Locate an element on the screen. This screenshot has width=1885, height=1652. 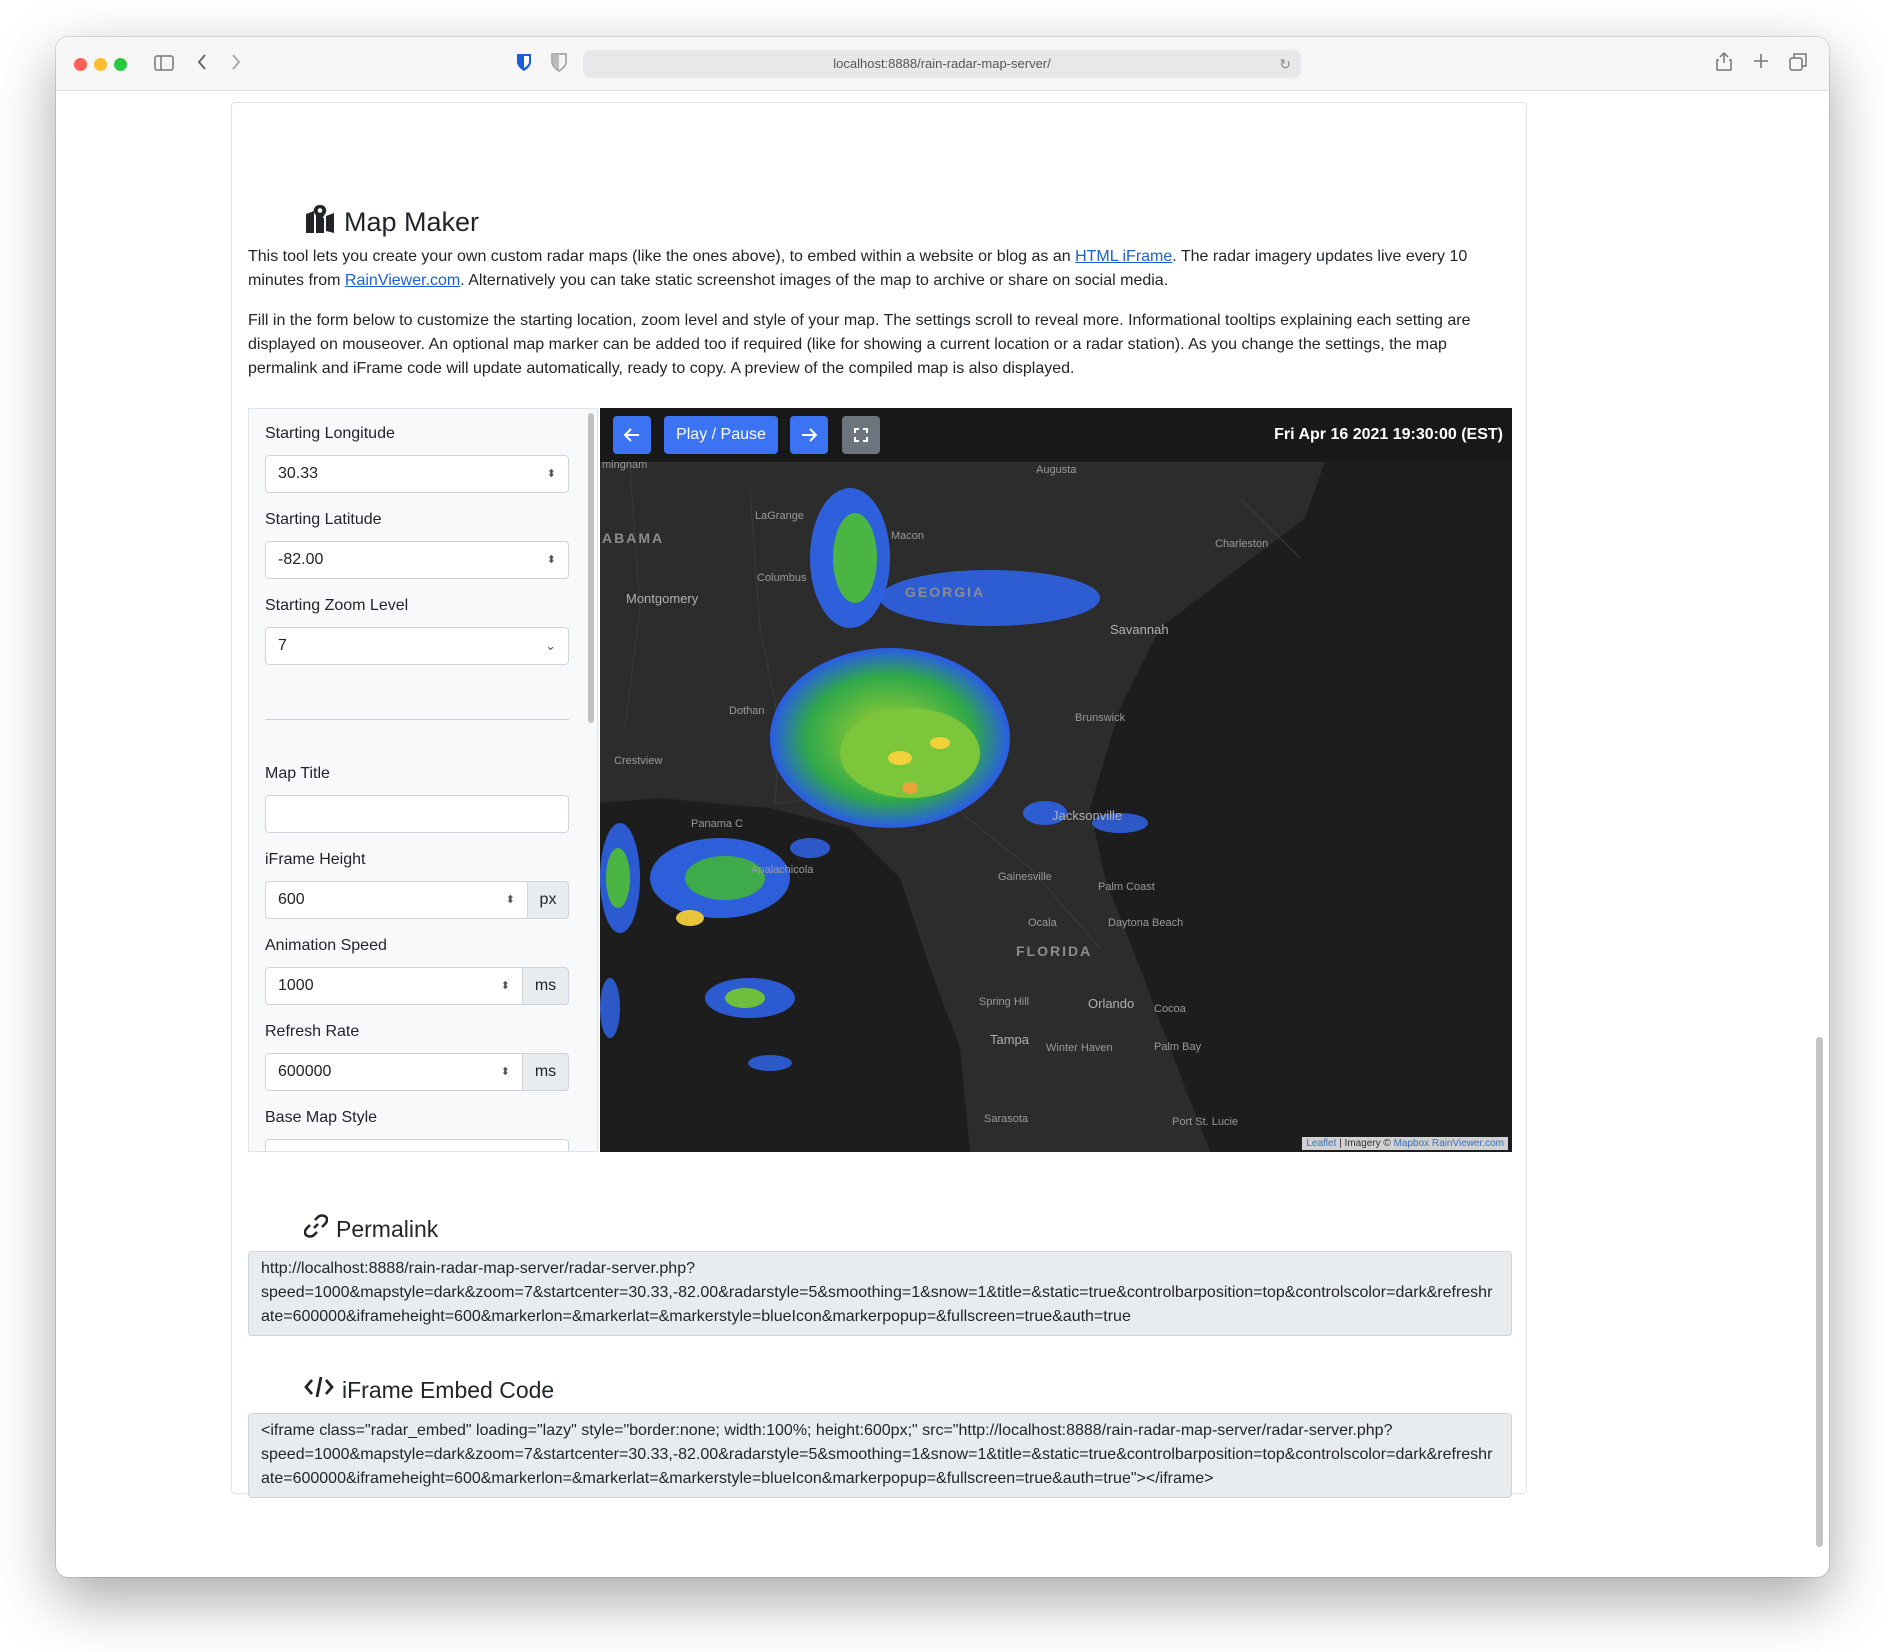
map-label: Montgomery is located at coordinates (662, 598).